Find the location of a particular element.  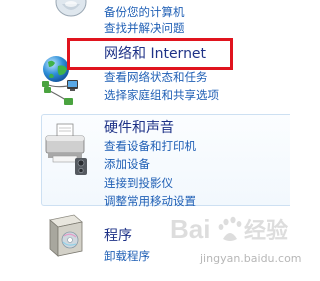

programs-box-icon is located at coordinates (66, 235).